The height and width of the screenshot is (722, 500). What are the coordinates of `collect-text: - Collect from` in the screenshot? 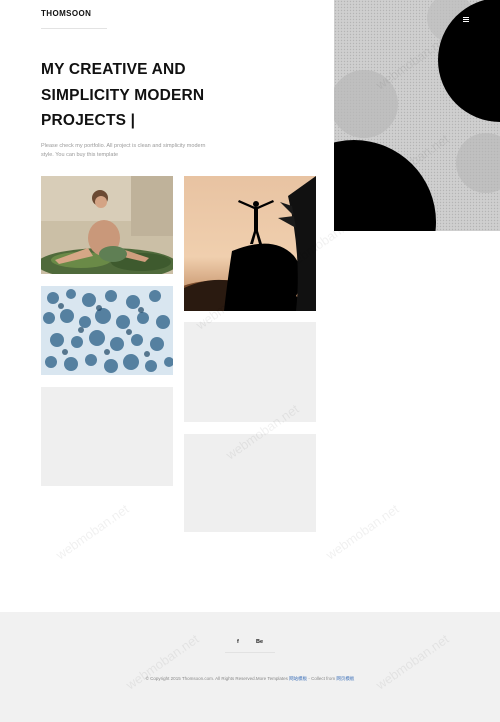 It's located at (322, 678).